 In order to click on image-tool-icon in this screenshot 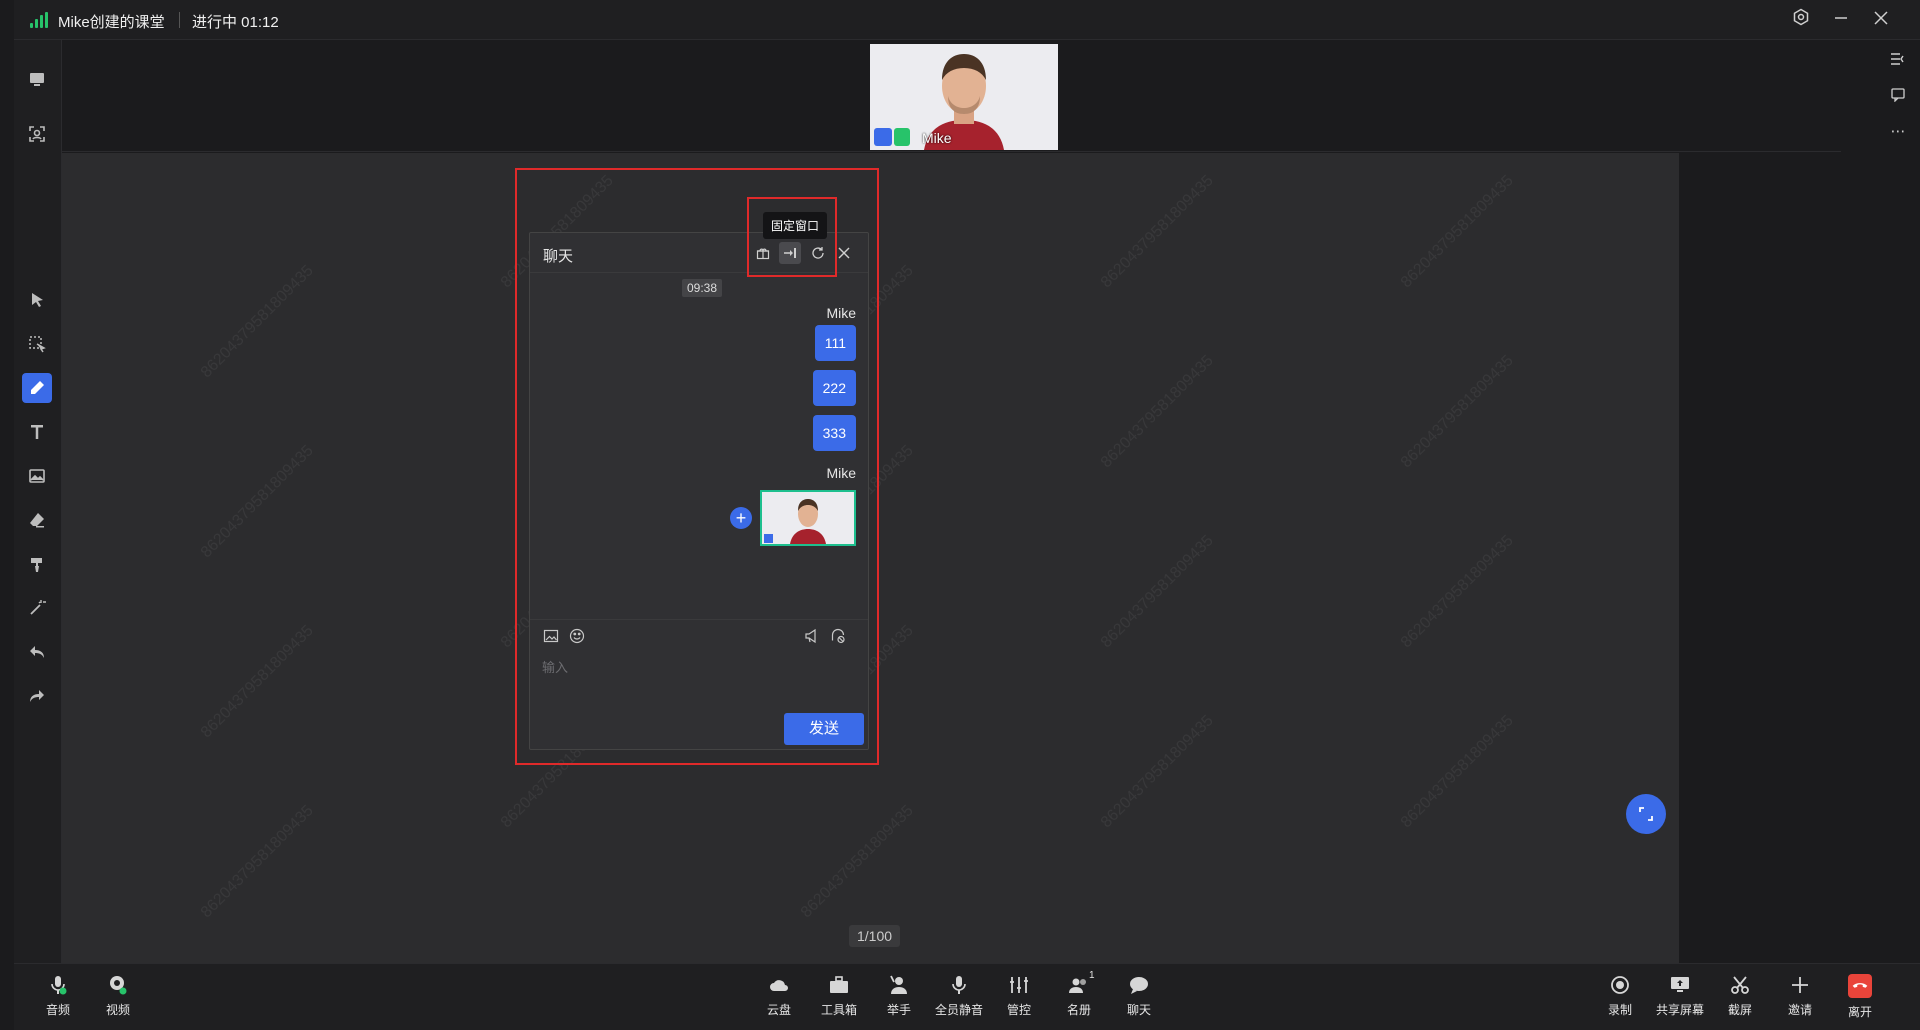, I will do `click(37, 476)`.